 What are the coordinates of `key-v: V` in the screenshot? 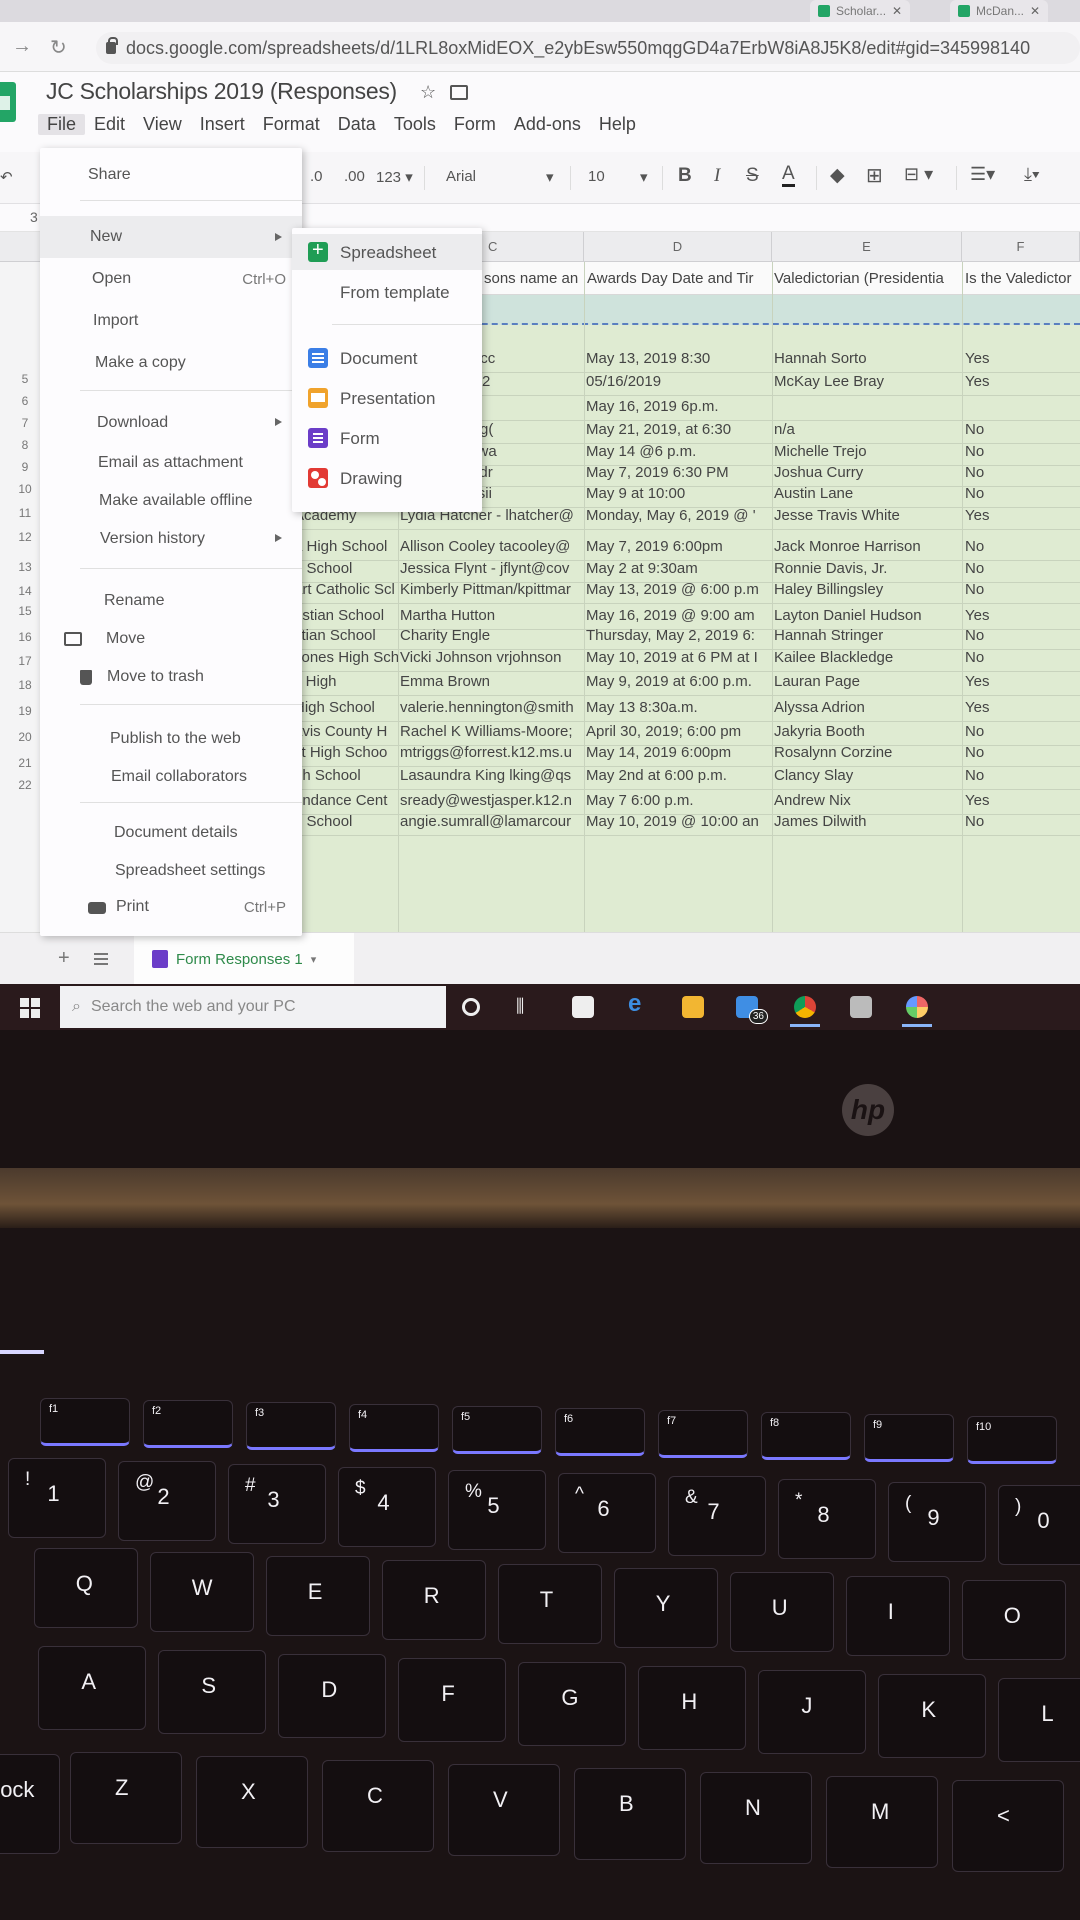 It's located at (504, 1810).